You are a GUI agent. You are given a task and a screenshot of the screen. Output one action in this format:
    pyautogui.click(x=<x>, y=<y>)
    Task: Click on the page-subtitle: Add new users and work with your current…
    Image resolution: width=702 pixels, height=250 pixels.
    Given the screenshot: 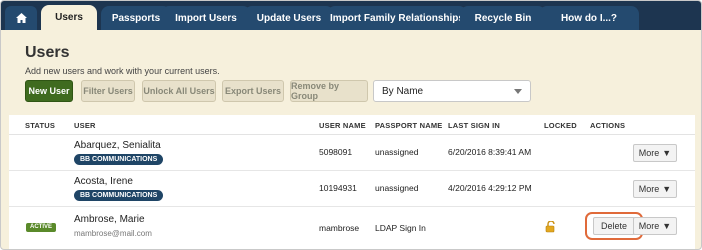 What is the action you would take?
    pyautogui.click(x=122, y=71)
    